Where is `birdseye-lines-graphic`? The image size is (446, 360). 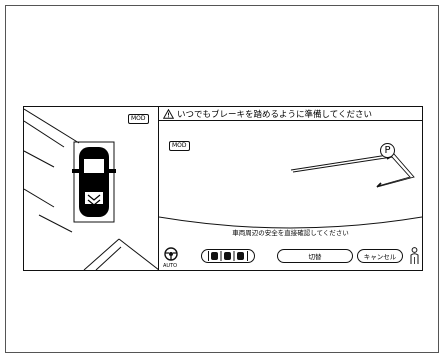 birdseye-lines-graphic is located at coordinates (91, 189).